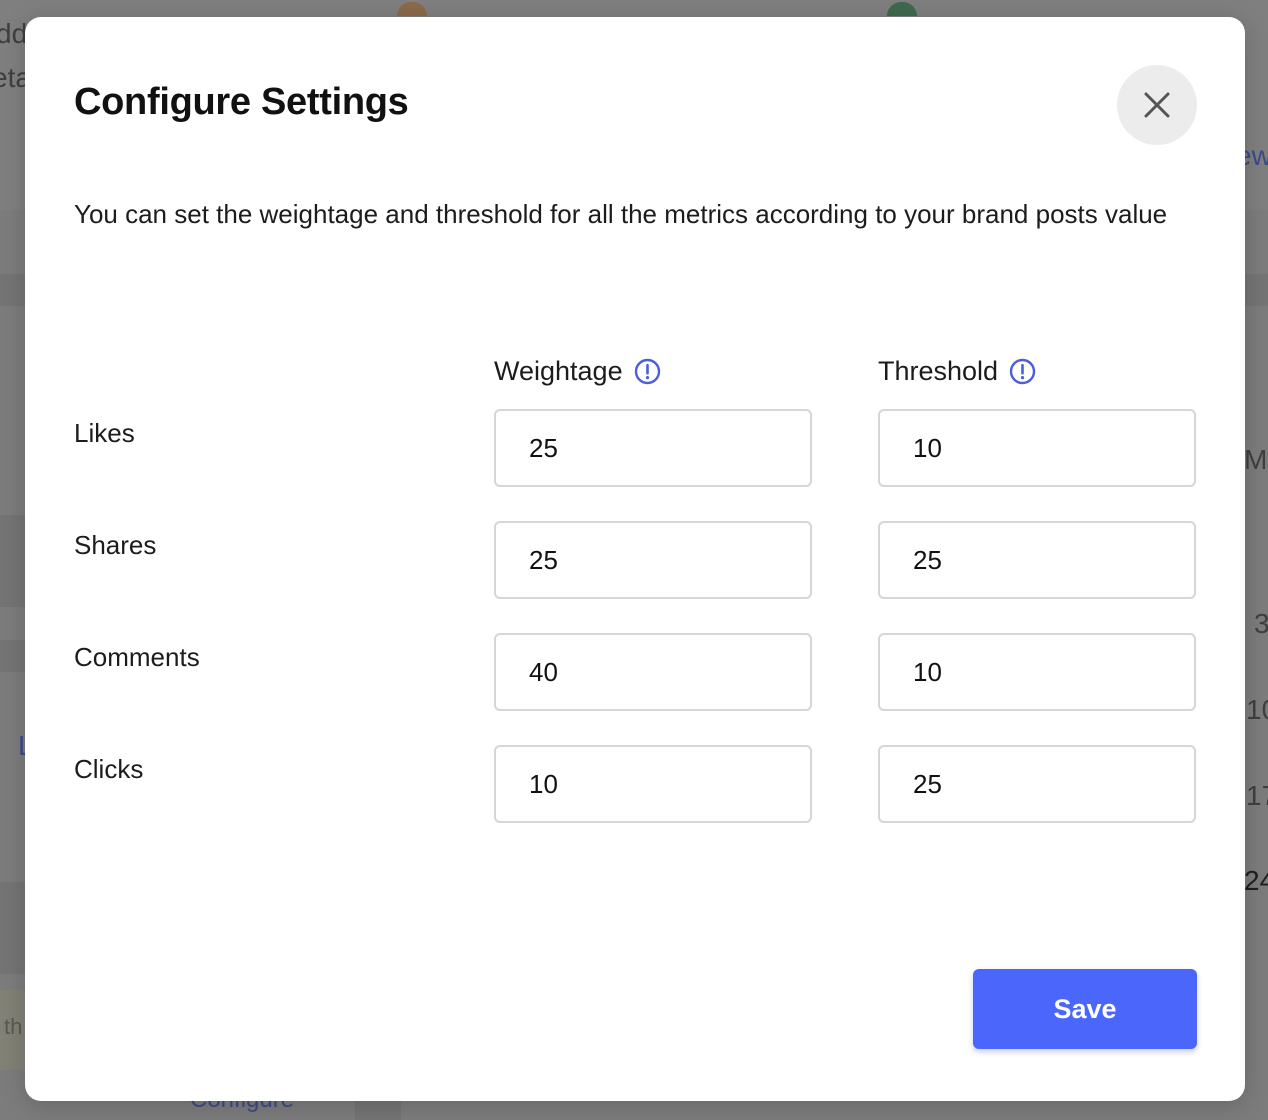  What do you see at coordinates (1037, 672) in the screenshot?
I see `comments-threshold-input` at bounding box center [1037, 672].